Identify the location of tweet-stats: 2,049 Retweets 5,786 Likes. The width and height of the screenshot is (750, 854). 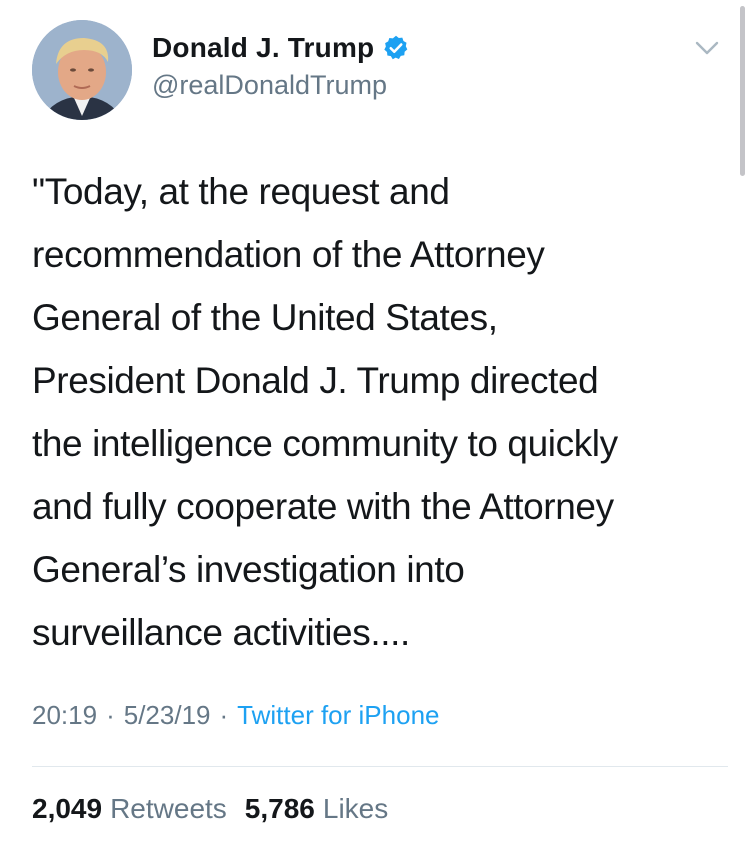
(219, 809).